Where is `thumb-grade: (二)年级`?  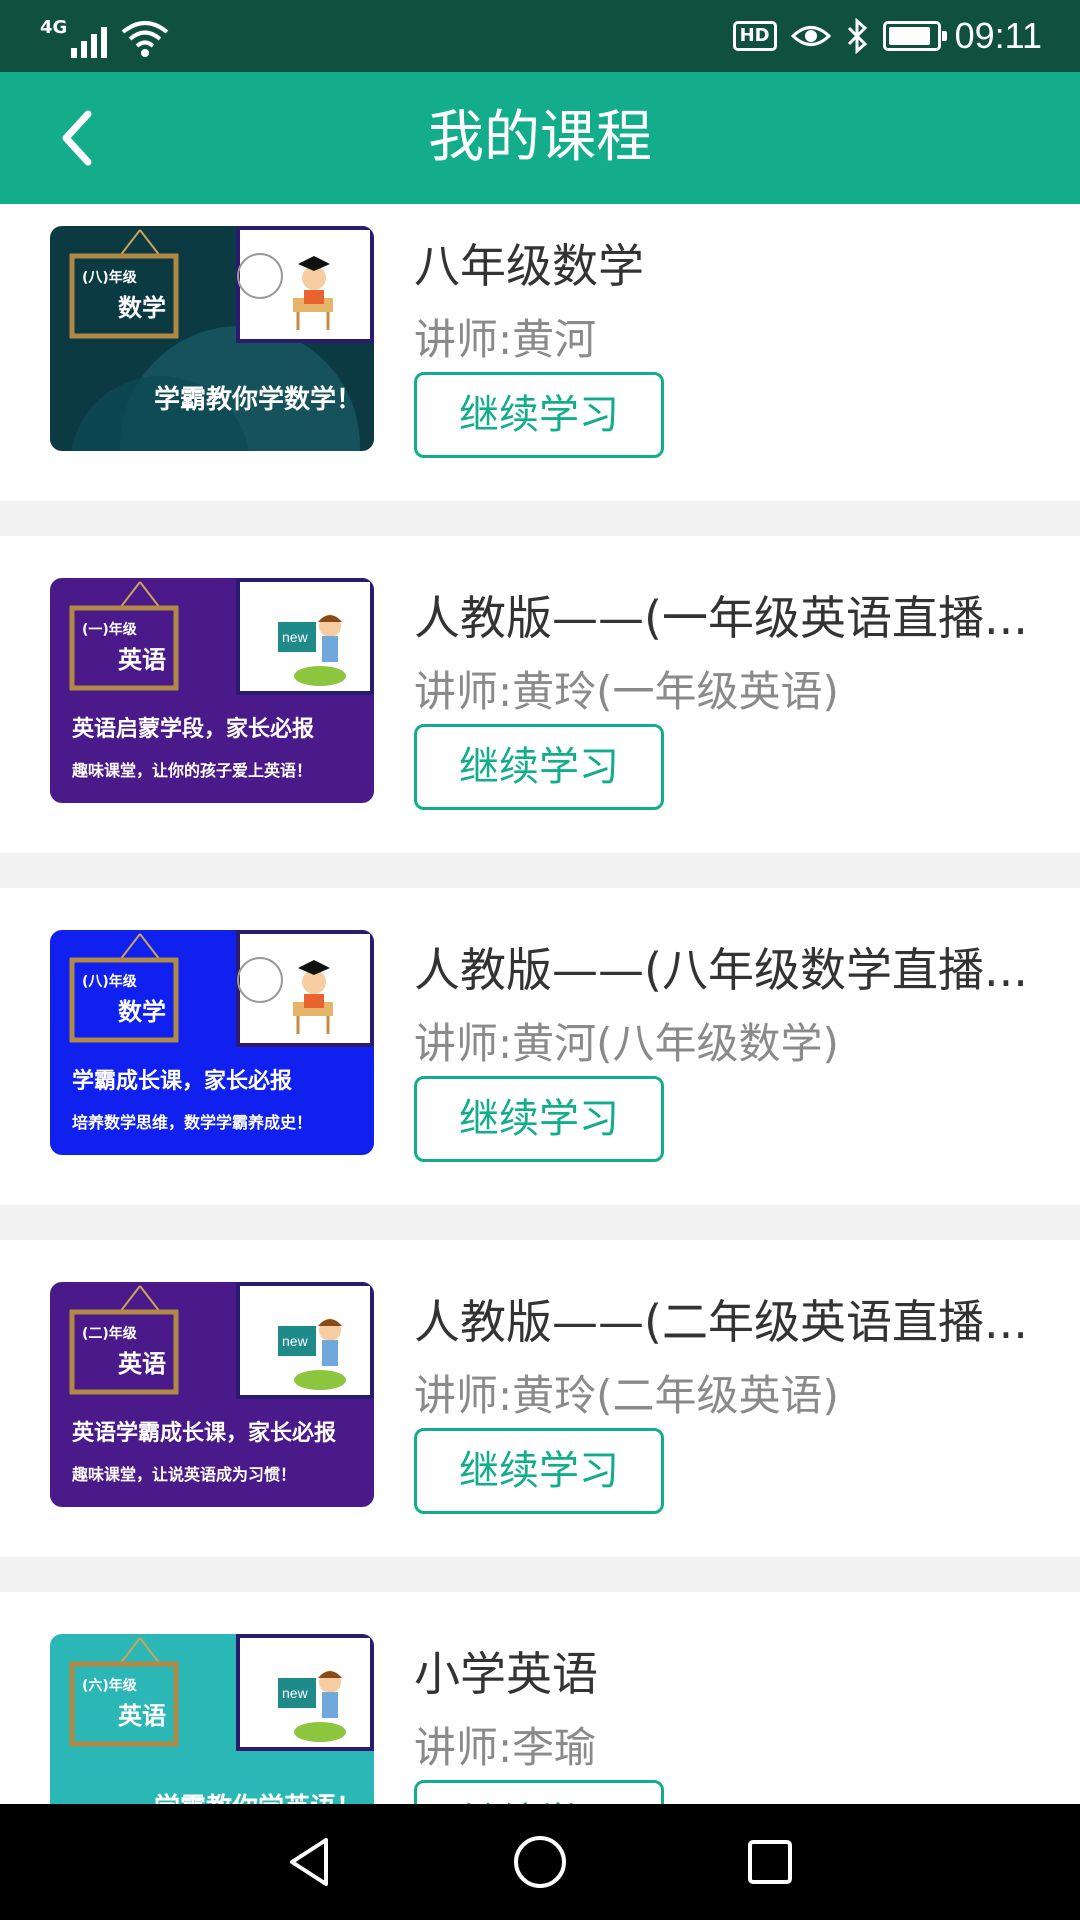 thumb-grade: (二)年级 is located at coordinates (110, 1333).